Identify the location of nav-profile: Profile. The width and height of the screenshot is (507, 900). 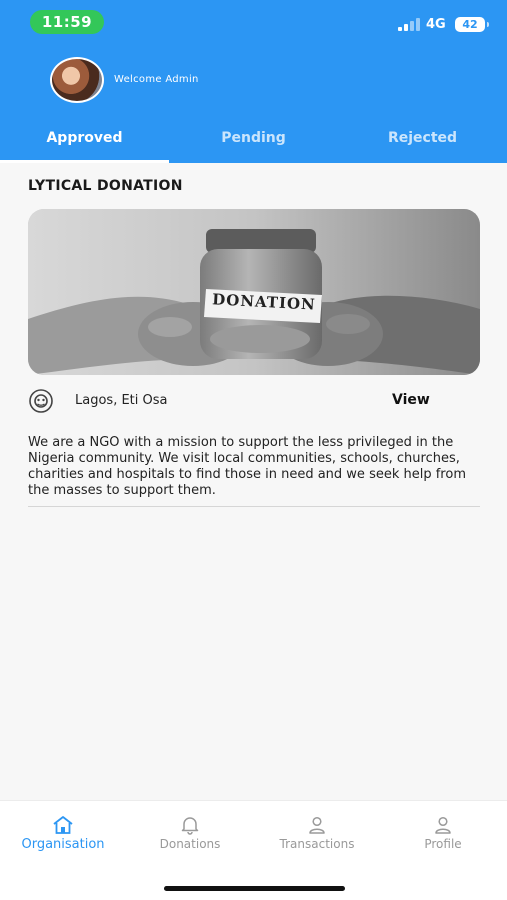
(443, 833).